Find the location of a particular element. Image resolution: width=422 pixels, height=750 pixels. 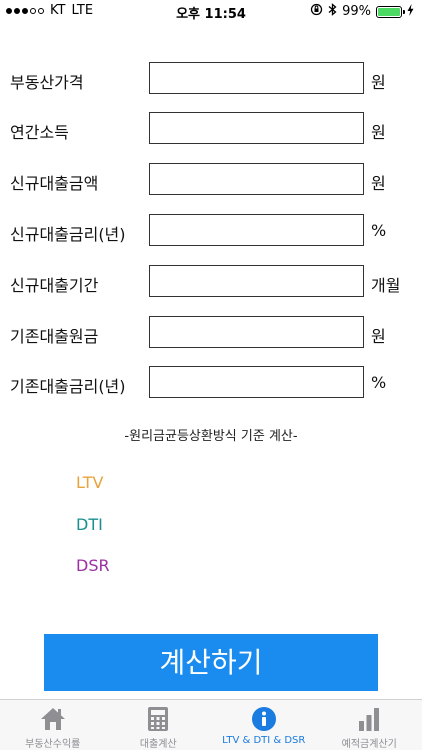

form-row-new-loan-rate: 신규대출금리(년) % is located at coordinates (211, 231).